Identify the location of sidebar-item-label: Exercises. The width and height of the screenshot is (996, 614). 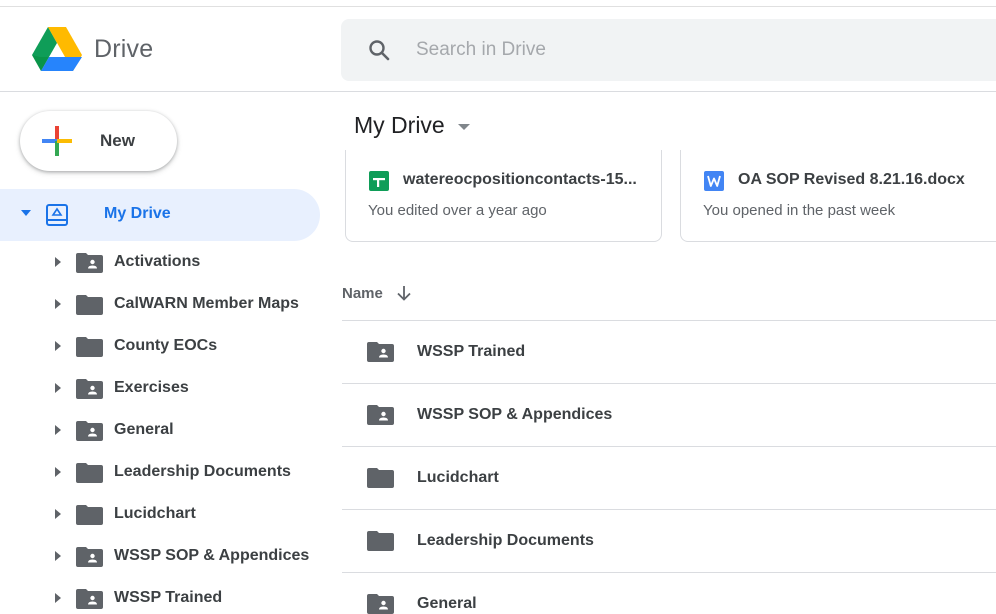
(151, 387).